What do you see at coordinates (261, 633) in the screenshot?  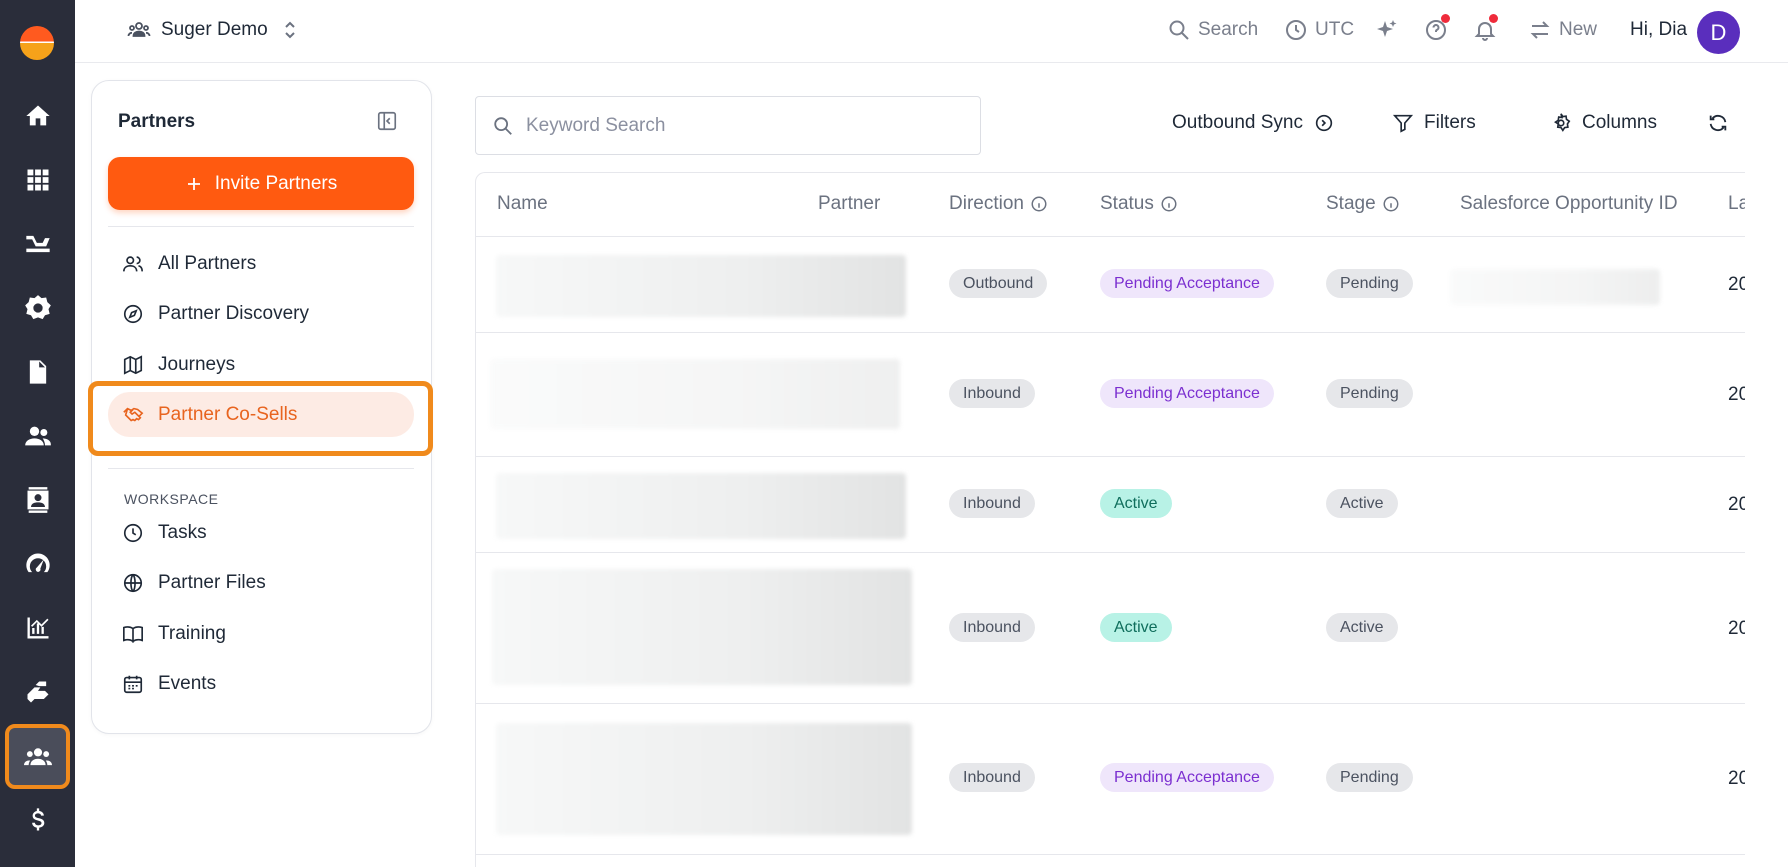 I see `nav-item-training: Training` at bounding box center [261, 633].